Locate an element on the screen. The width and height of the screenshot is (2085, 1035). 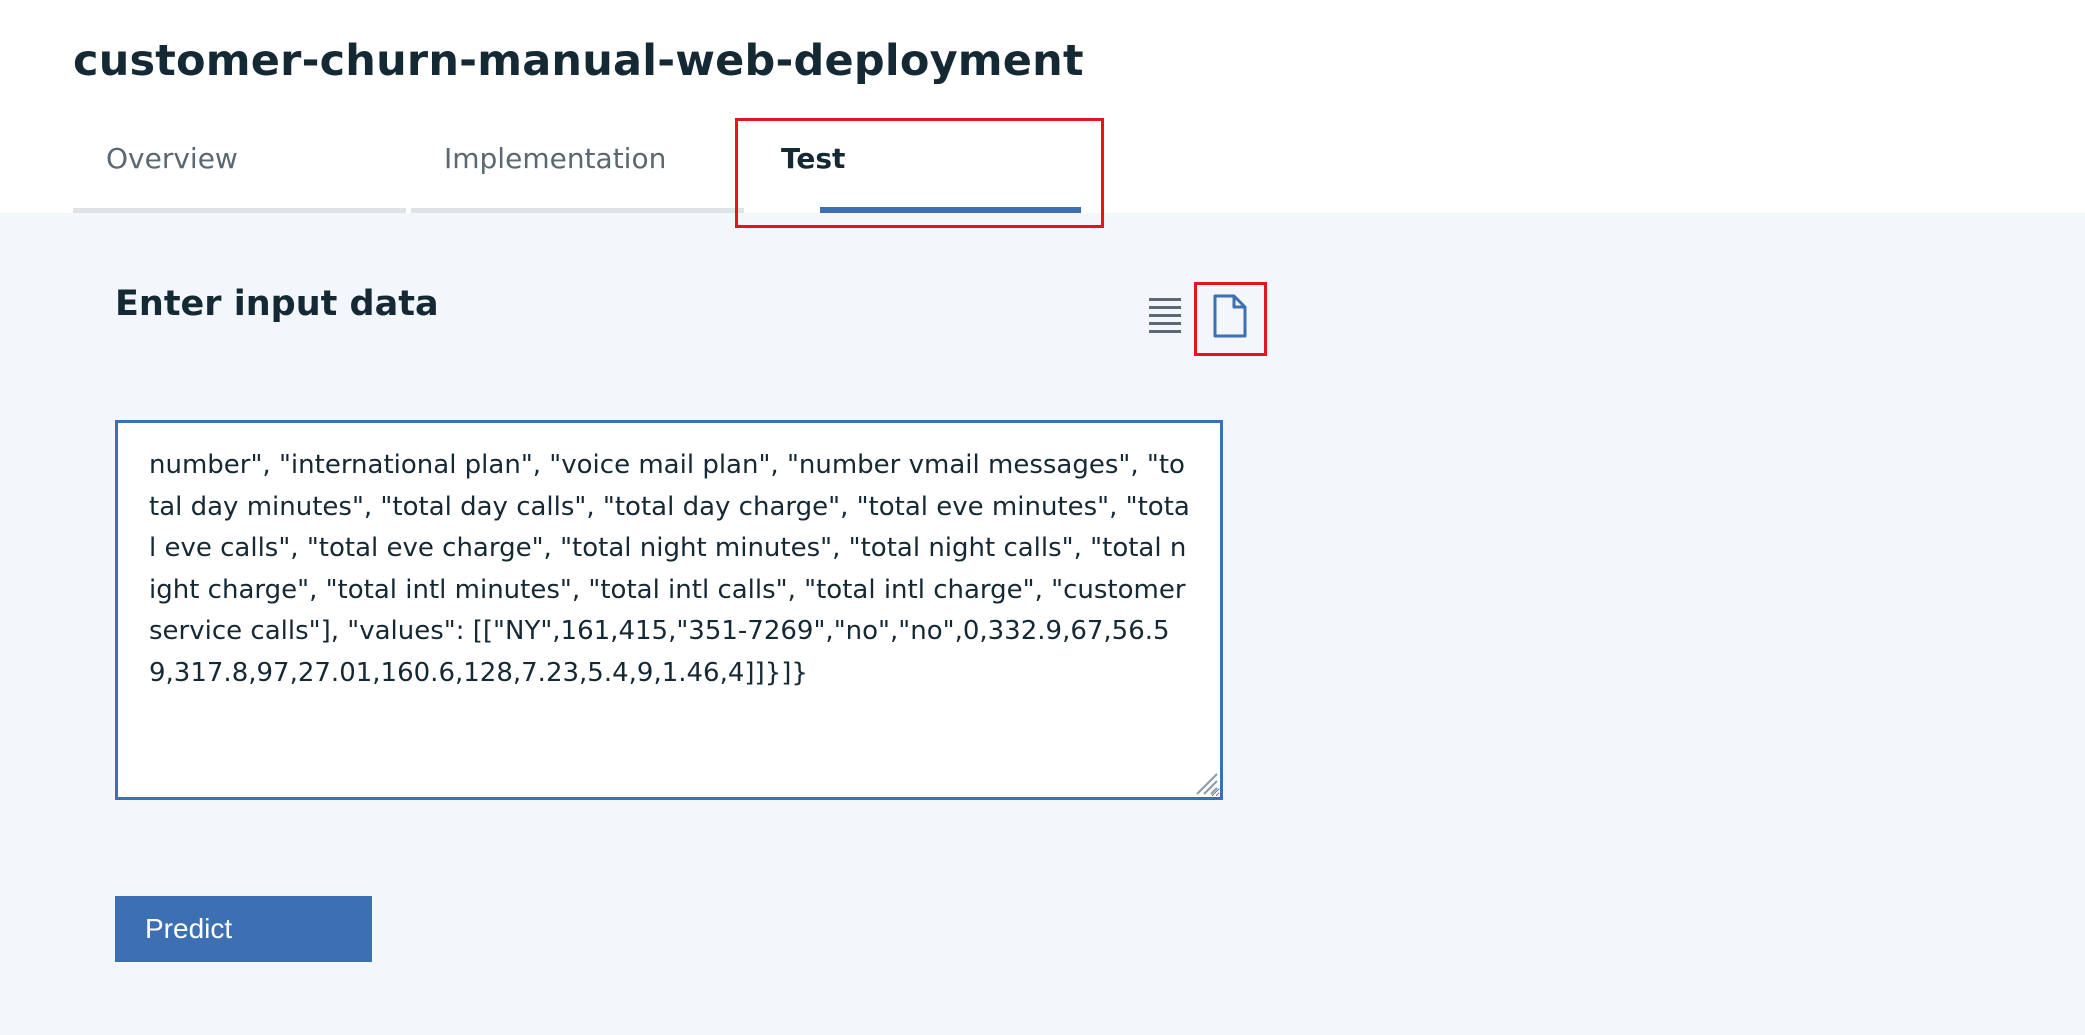
tab-test: Test is located at coordinates (914, 166).